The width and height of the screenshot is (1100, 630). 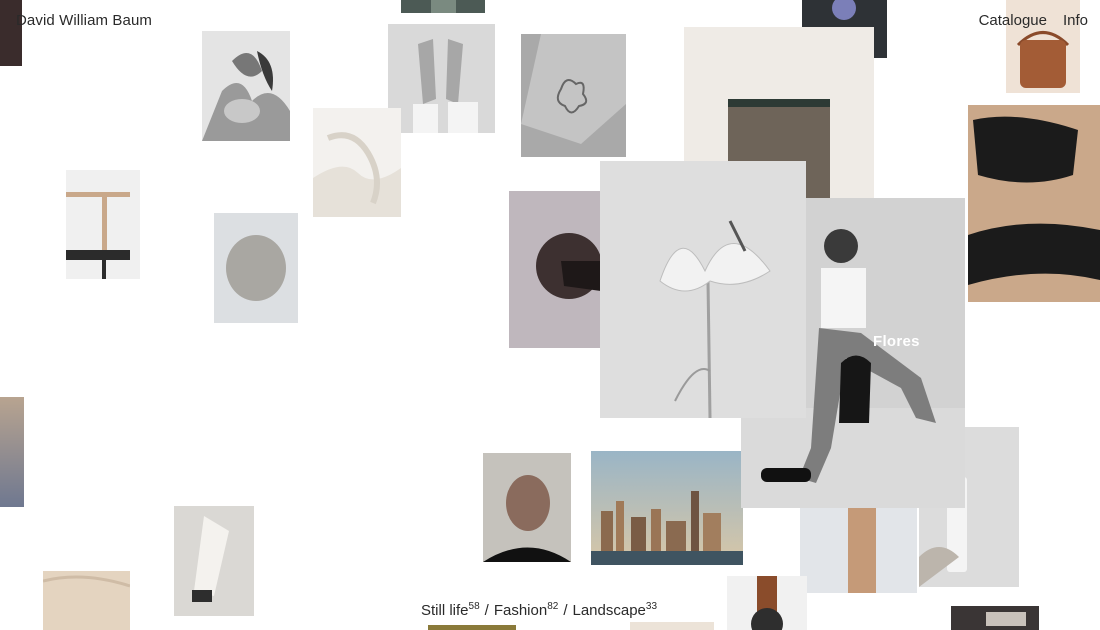 What do you see at coordinates (84, 20) in the screenshot?
I see `site-title: David William Baum` at bounding box center [84, 20].